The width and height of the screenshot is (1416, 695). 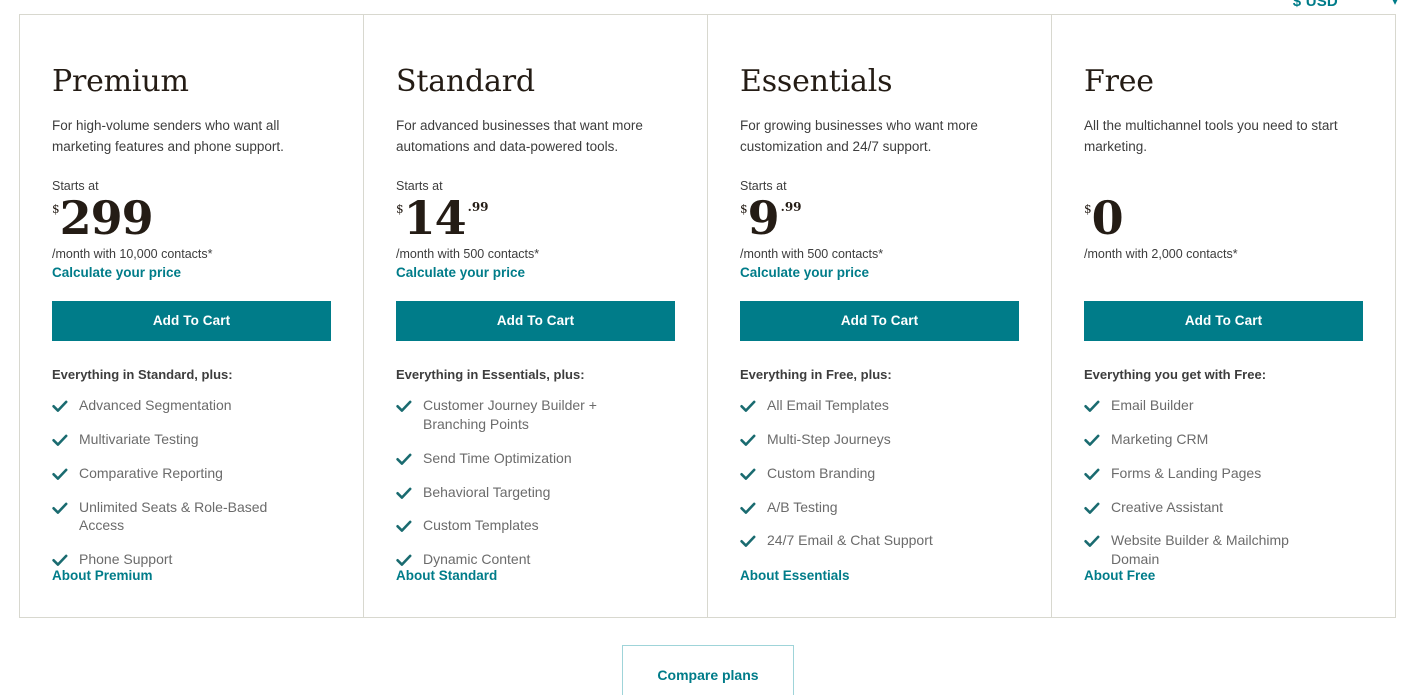 What do you see at coordinates (1160, 438) in the screenshot?
I see `feature-label: Marketing CRM` at bounding box center [1160, 438].